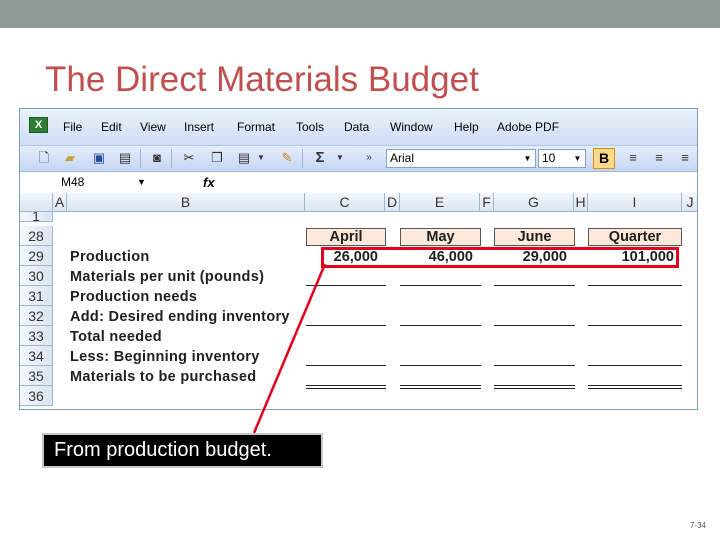 The image size is (720, 540). I want to click on camera-icon: ◙, so click(157, 158).